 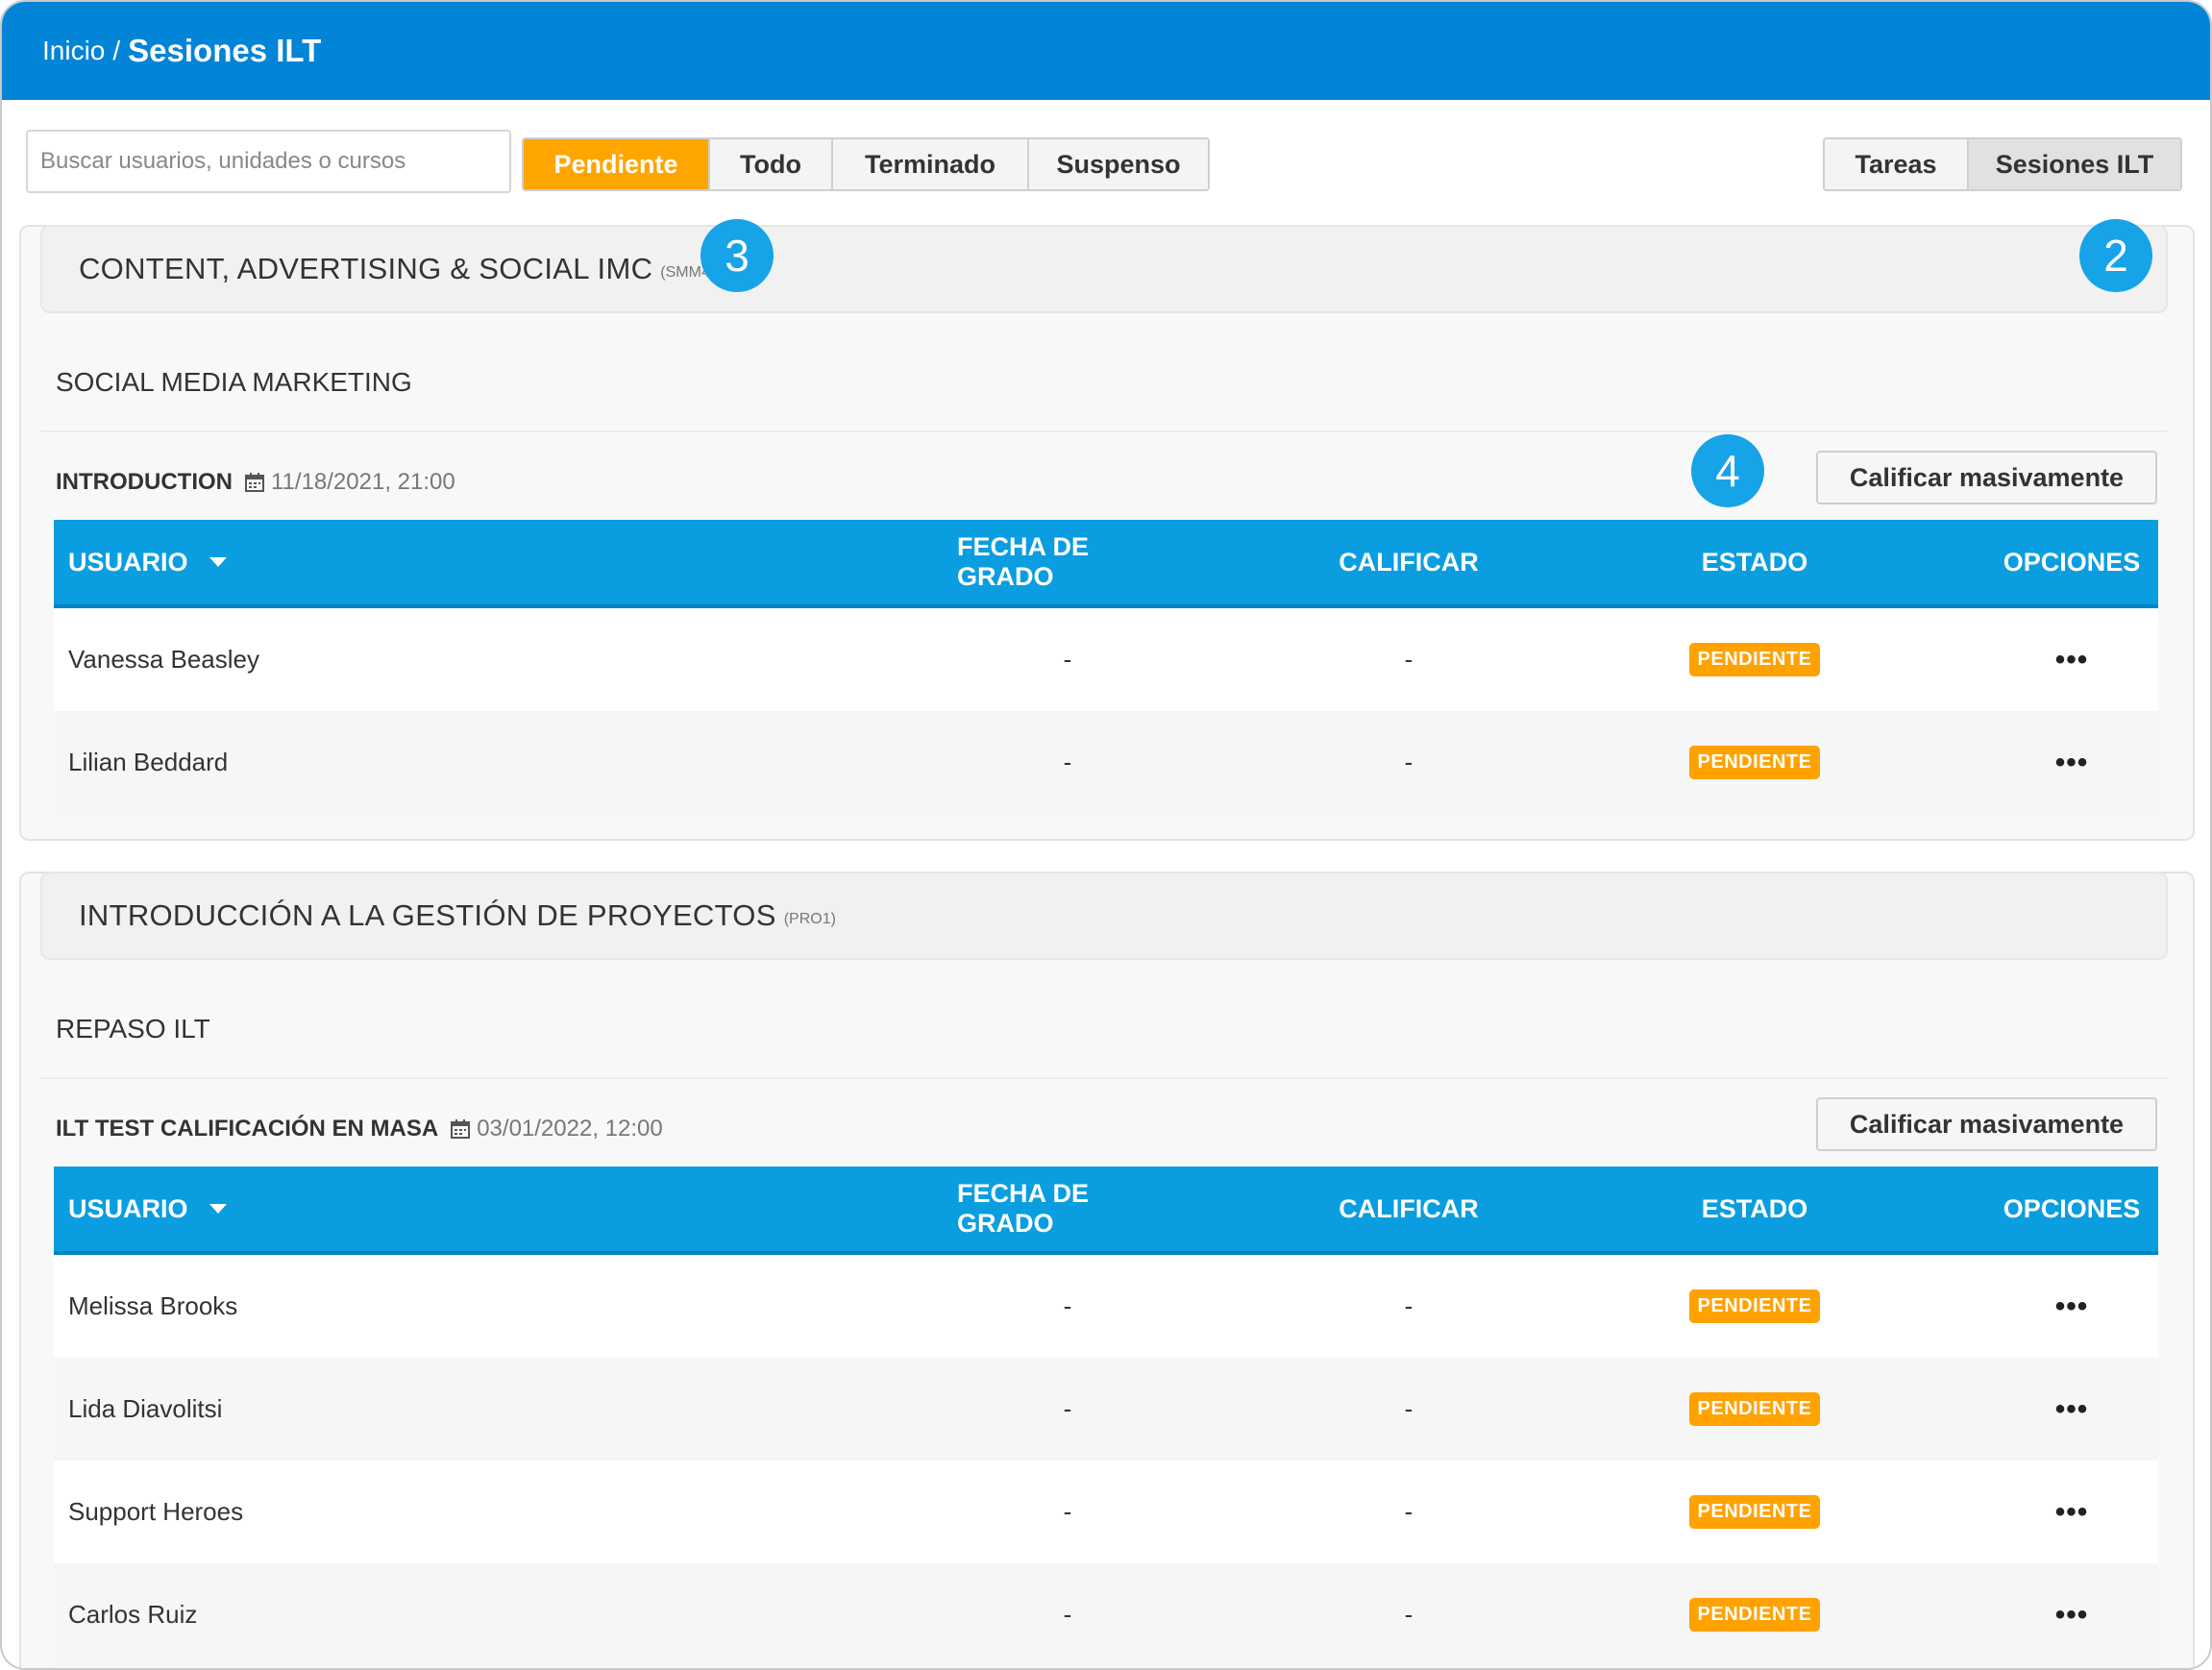 What do you see at coordinates (1106, 1512) in the screenshot?
I see `table-row: Support Heroes - - PENDIENTE •••` at bounding box center [1106, 1512].